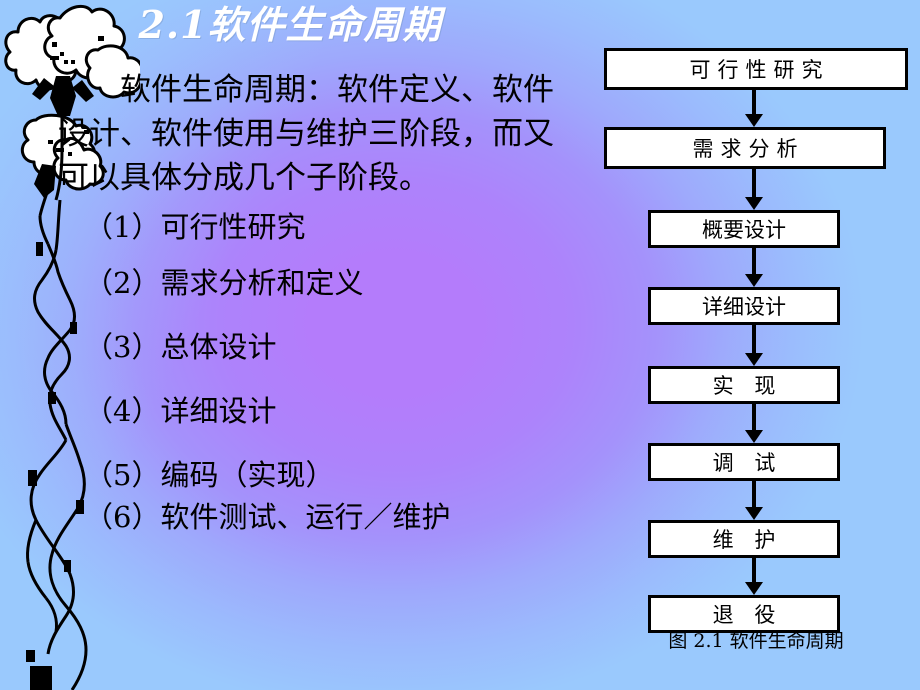  Describe the element at coordinates (180, 347) in the screenshot. I see `list-item: （3）总体设计` at that location.